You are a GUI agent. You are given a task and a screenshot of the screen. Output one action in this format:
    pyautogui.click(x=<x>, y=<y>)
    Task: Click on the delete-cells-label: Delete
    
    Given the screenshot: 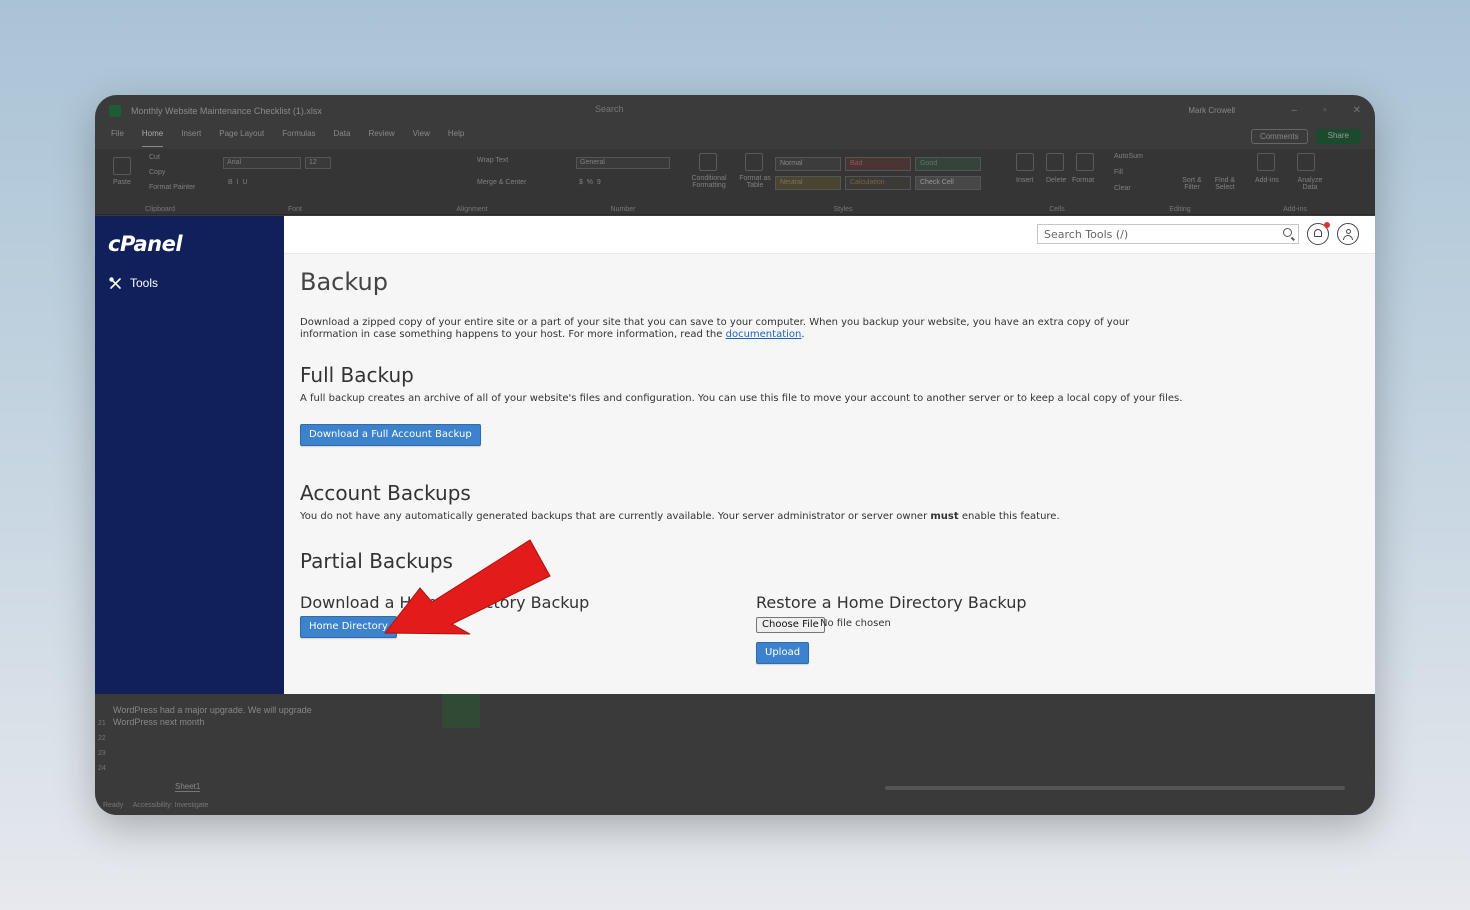 What is the action you would take?
    pyautogui.click(x=1056, y=180)
    